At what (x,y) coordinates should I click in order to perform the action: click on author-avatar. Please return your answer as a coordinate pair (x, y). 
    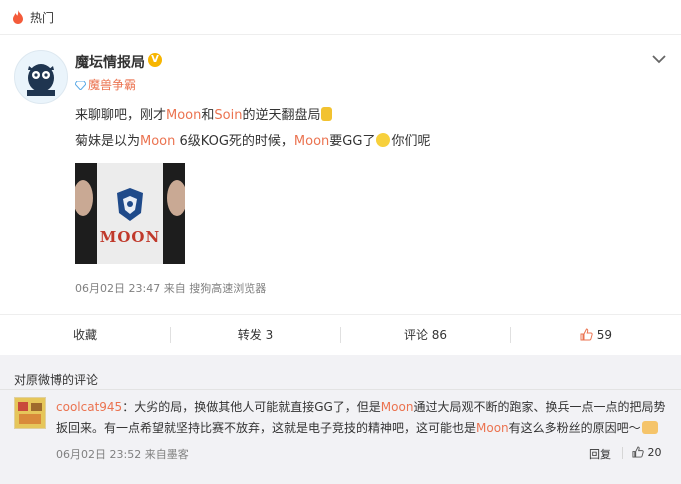
    Looking at the image, I should click on (41, 77).